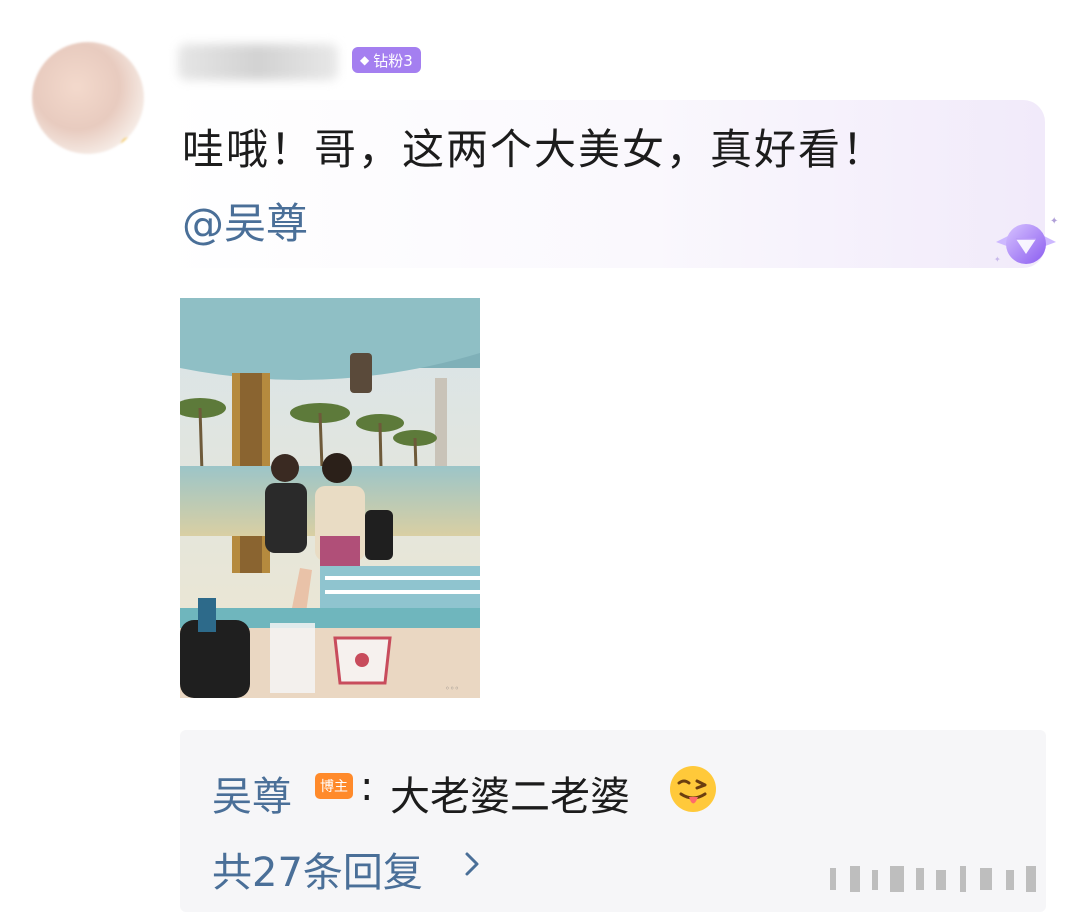 The width and height of the screenshot is (1080, 912). What do you see at coordinates (334, 786) in the screenshot?
I see `blogger-tag: 博主` at bounding box center [334, 786].